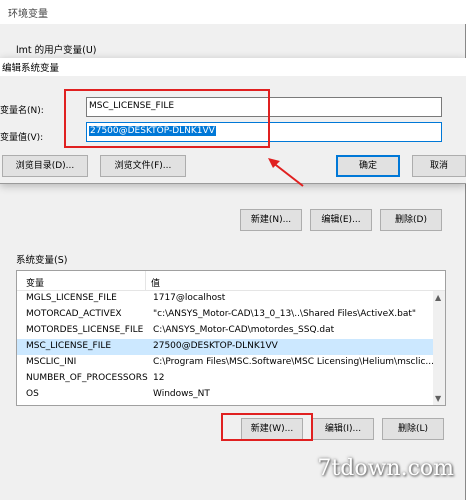 The width and height of the screenshot is (466, 500). Describe the element at coordinates (42, 260) in the screenshot. I see `system-vars-label: 系统变量(S)` at that location.